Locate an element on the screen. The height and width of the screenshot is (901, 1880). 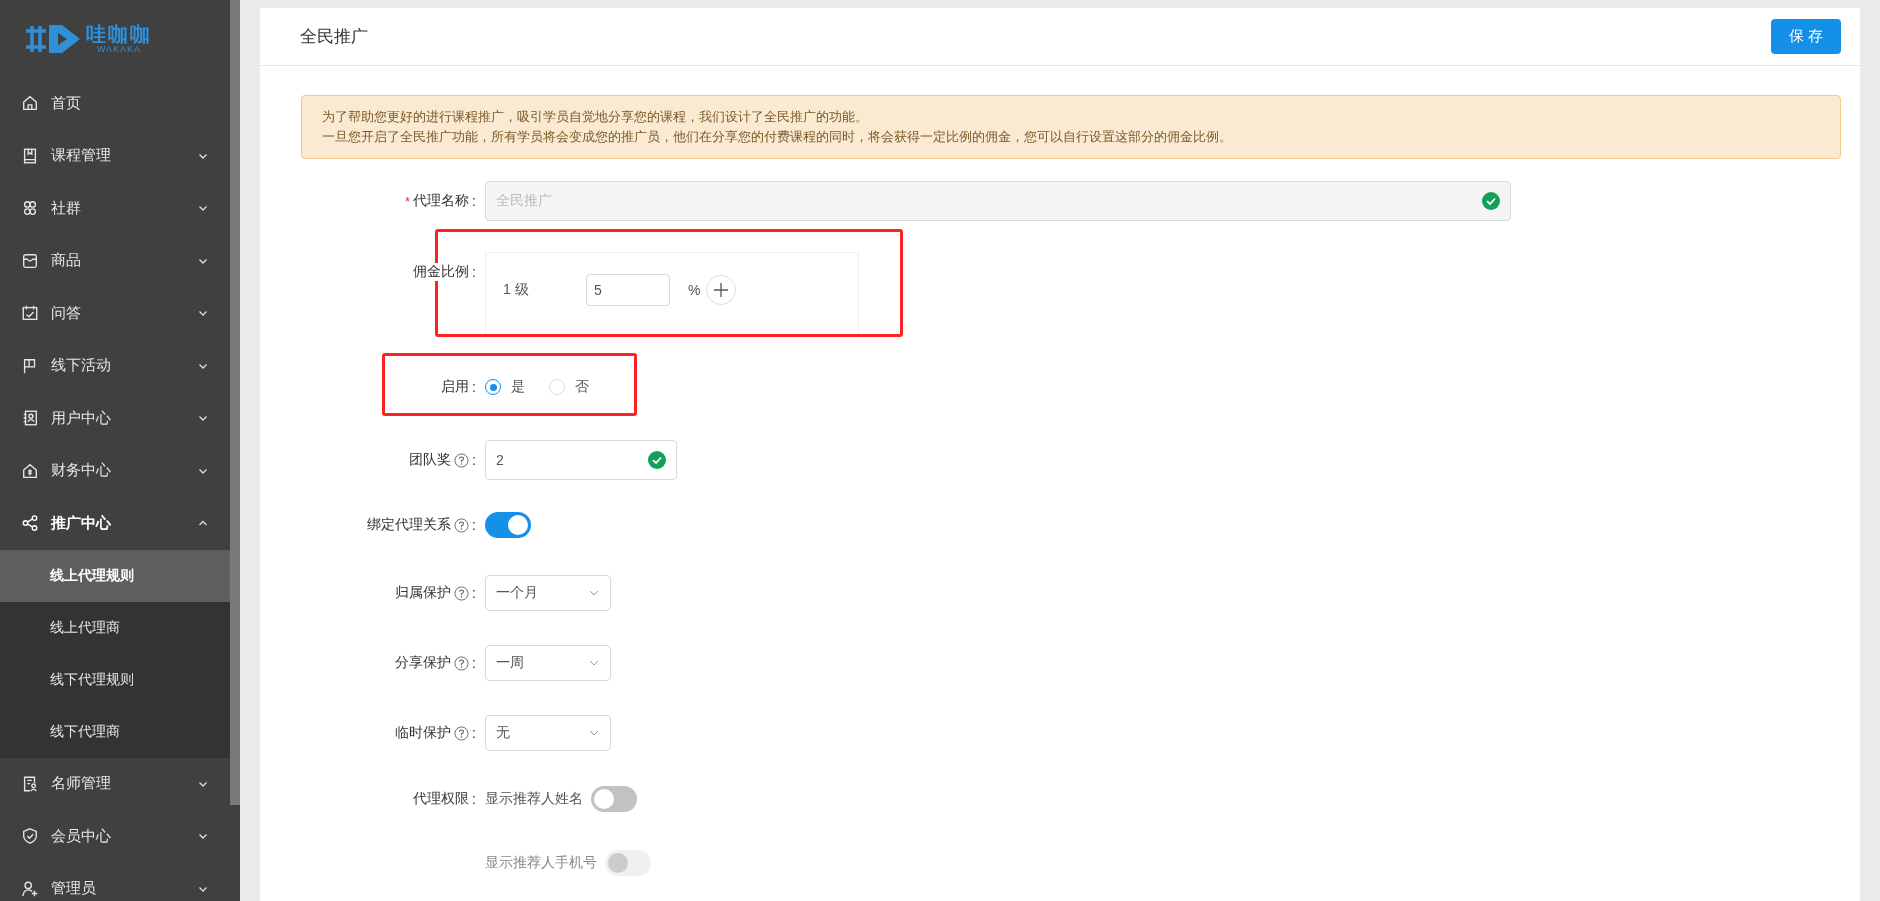
select-dropdown: 一个月 is located at coordinates (548, 593).